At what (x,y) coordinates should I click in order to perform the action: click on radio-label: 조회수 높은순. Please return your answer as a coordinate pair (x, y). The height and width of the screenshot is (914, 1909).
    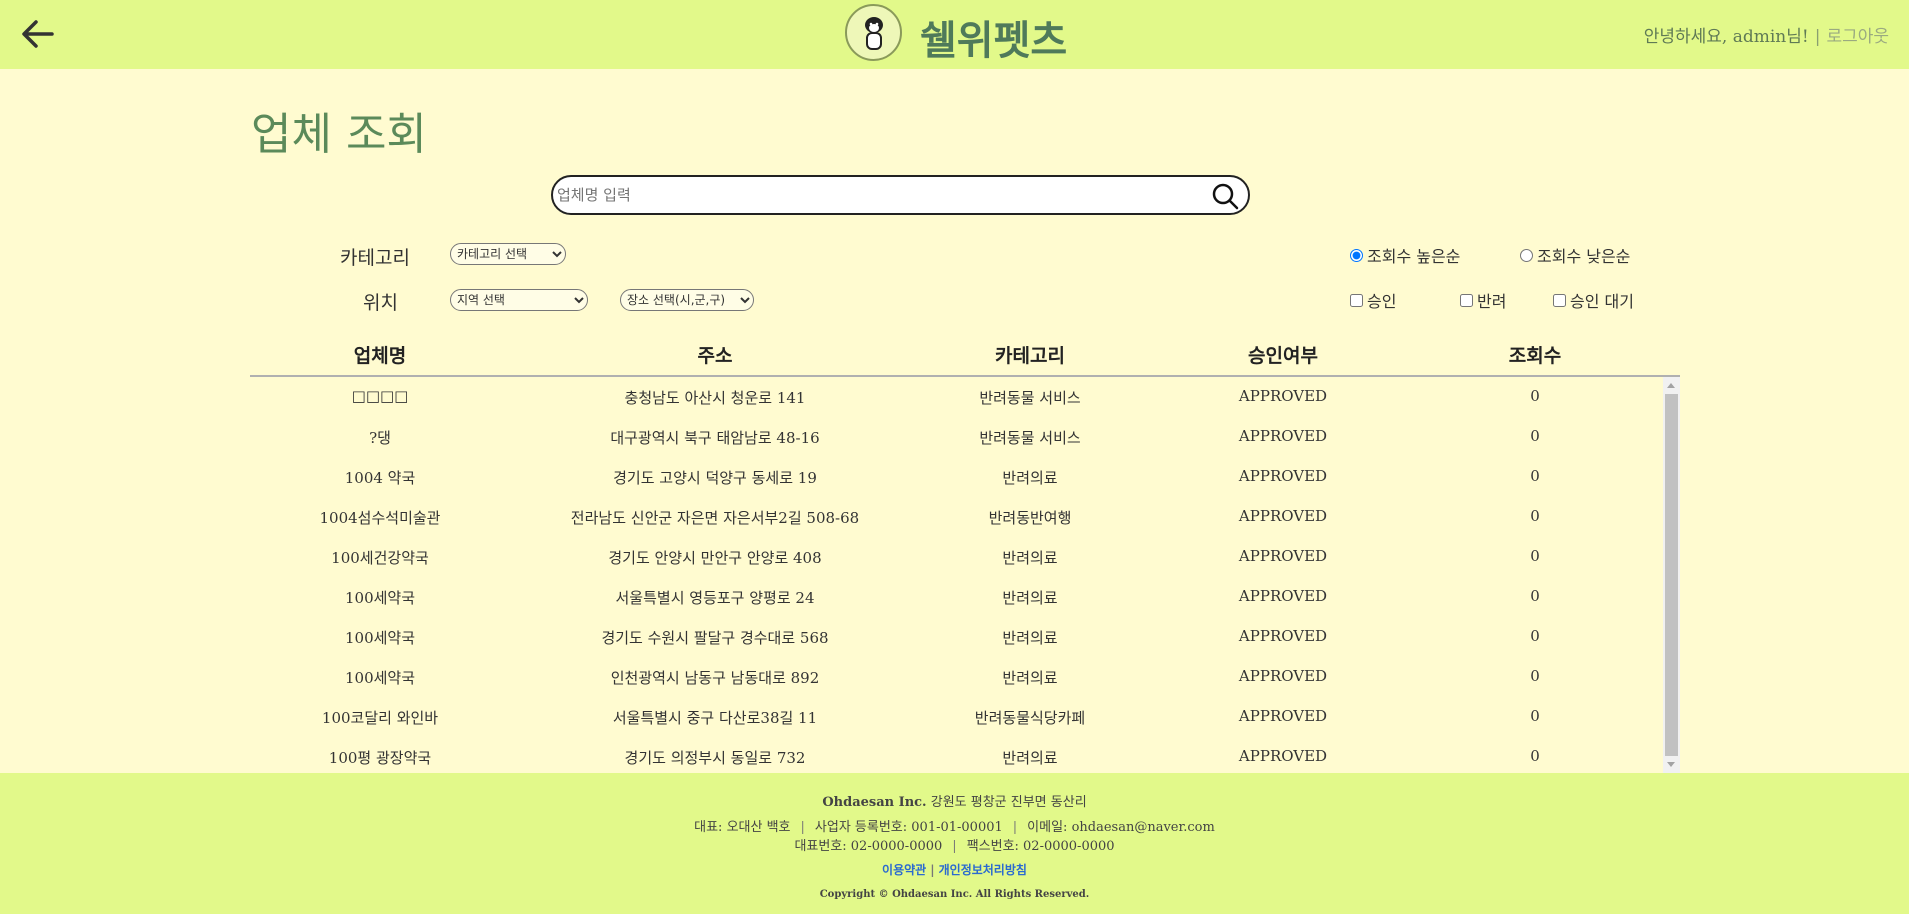
    Looking at the image, I should click on (1414, 256).